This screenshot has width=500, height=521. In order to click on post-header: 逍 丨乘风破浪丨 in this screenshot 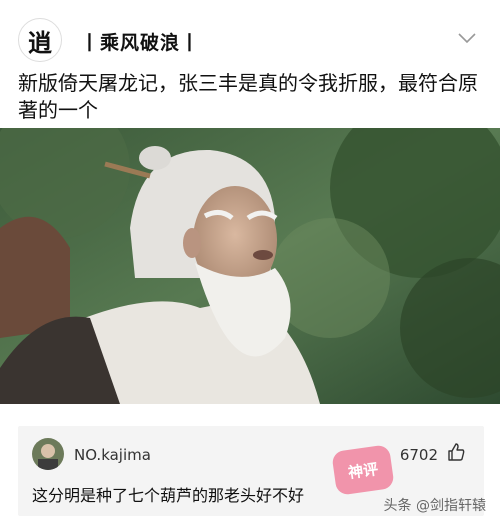, I will do `click(250, 32)`.